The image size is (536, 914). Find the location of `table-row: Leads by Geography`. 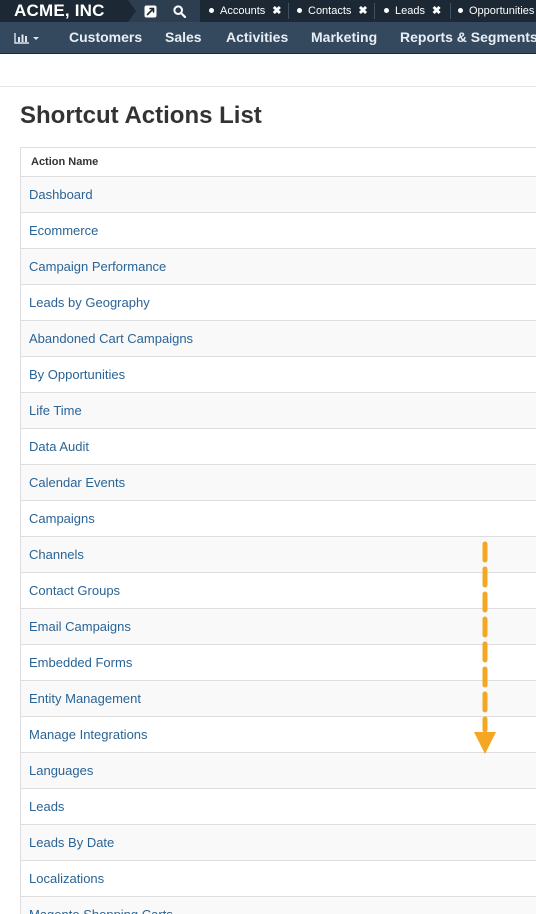

table-row: Leads by Geography is located at coordinates (278, 303).